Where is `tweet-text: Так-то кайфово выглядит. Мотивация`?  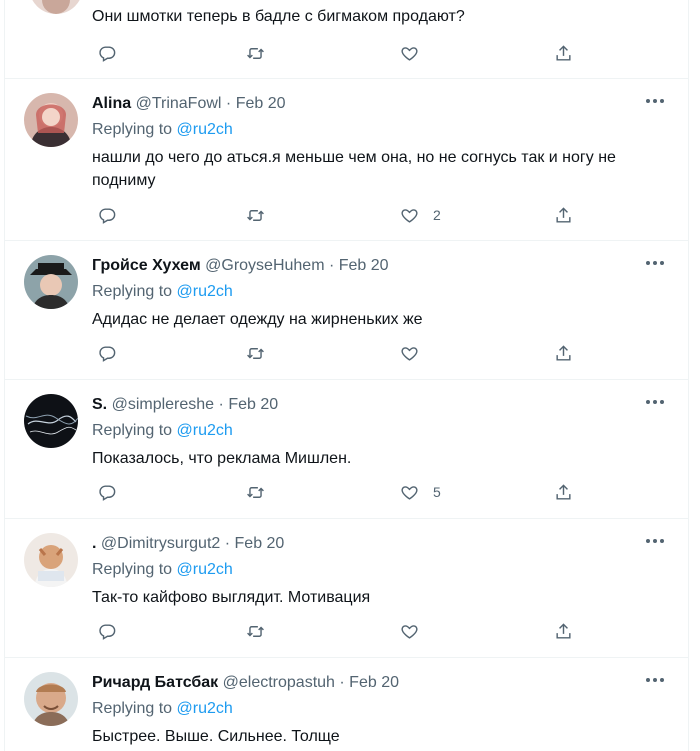 tweet-text: Так-то кайфово выглядит. Мотивация is located at coordinates (231, 597).